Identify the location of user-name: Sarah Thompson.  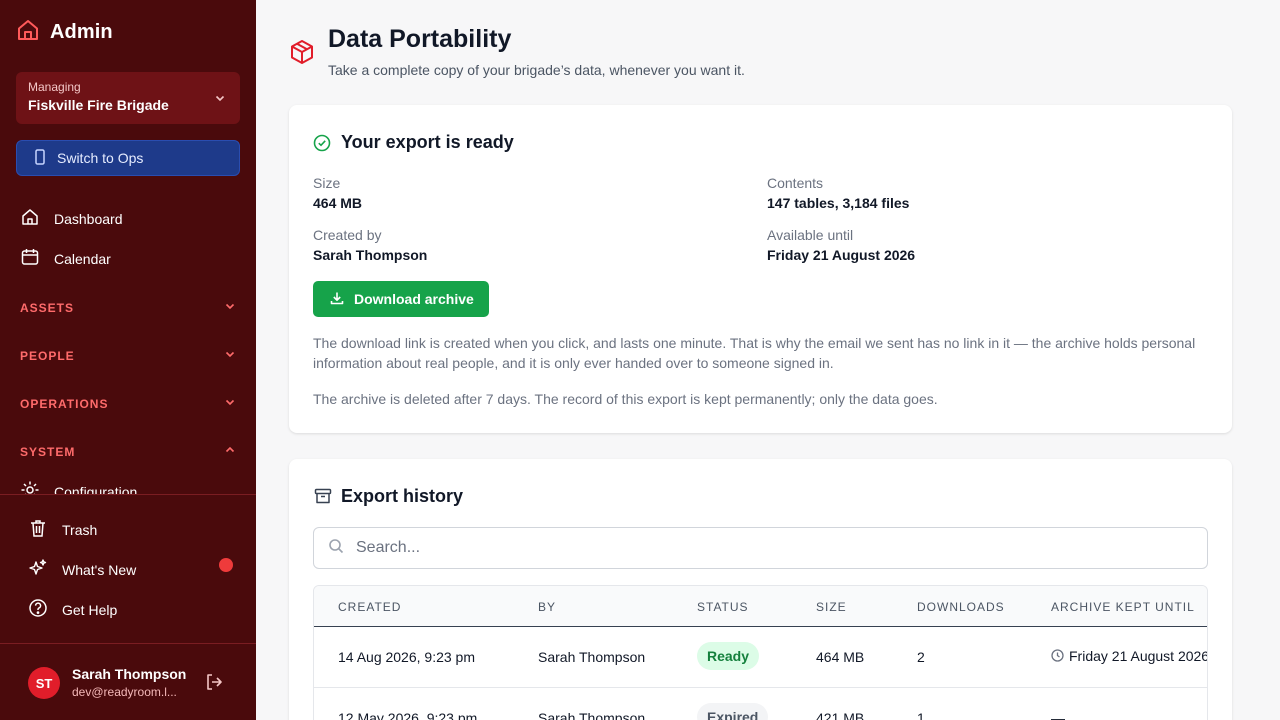
(129, 674).